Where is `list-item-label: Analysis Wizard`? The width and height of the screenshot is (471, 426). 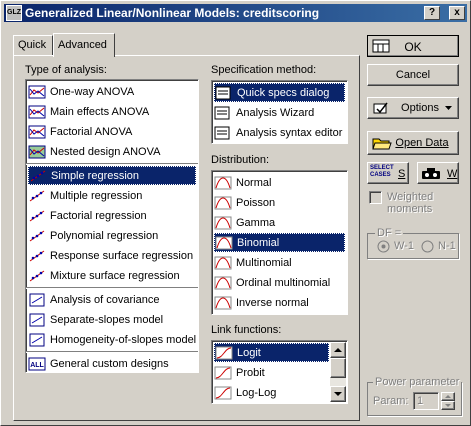
list-item-label: Analysis Wizard is located at coordinates (275, 112).